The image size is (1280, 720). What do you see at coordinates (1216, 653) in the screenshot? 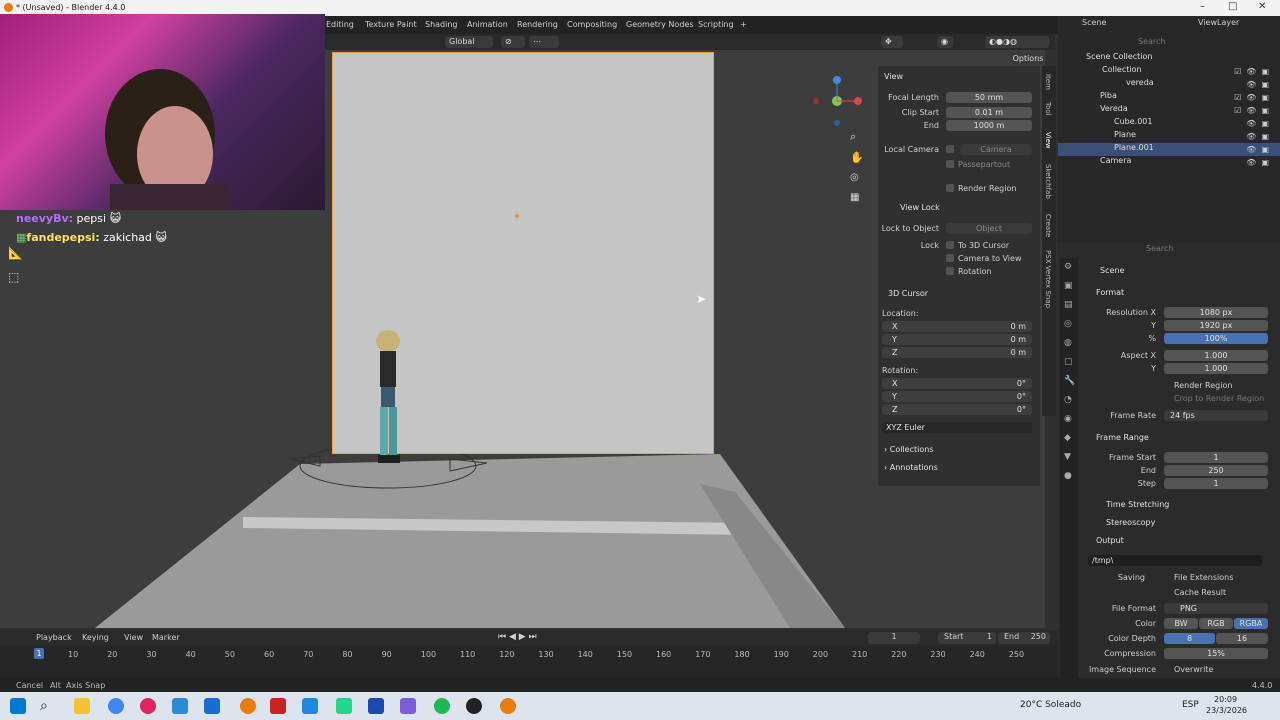
I see `compression-slider: 15%` at bounding box center [1216, 653].